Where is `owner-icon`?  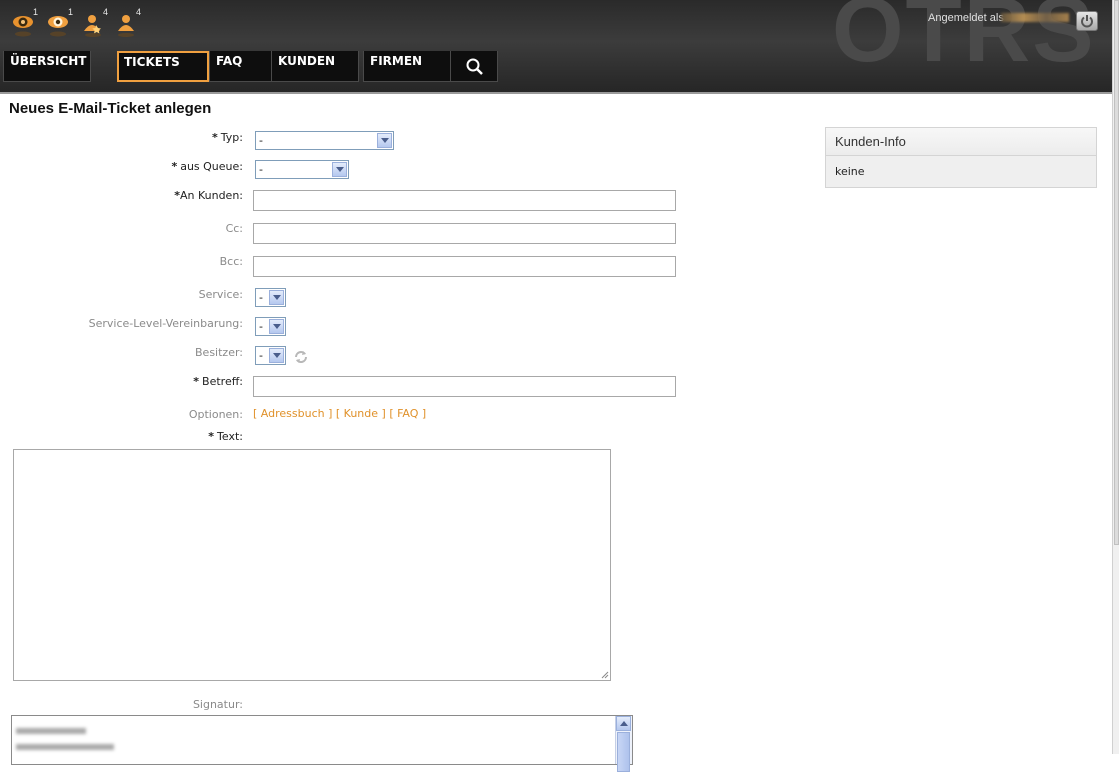
owner-icon is located at coordinates (126, 26).